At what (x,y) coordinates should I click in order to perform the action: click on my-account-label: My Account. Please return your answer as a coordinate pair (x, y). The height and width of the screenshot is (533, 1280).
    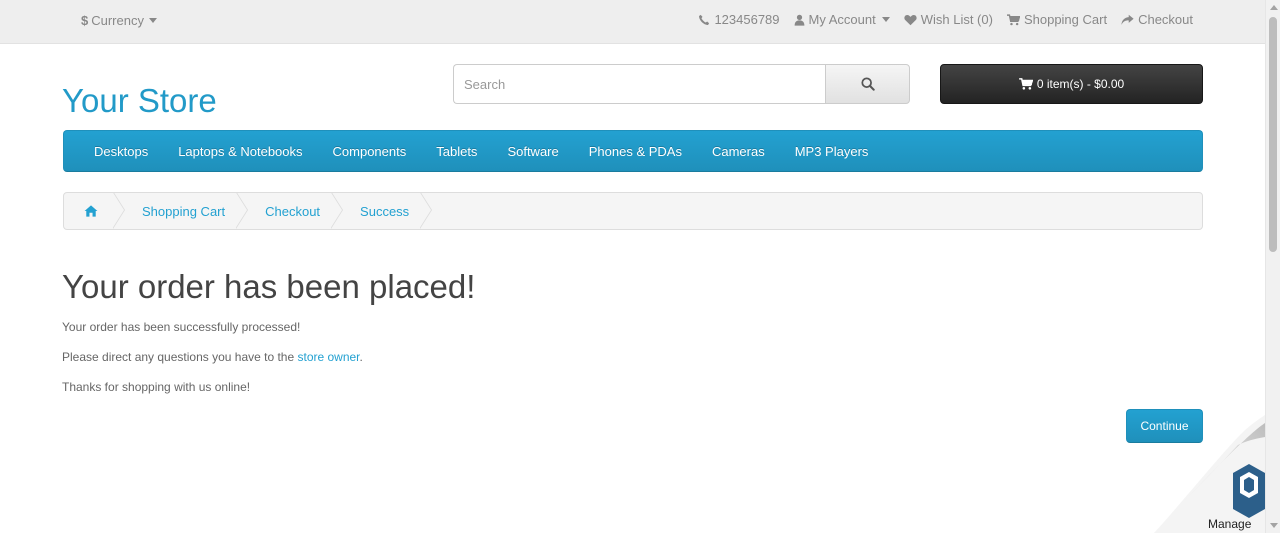
    Looking at the image, I should click on (842, 19).